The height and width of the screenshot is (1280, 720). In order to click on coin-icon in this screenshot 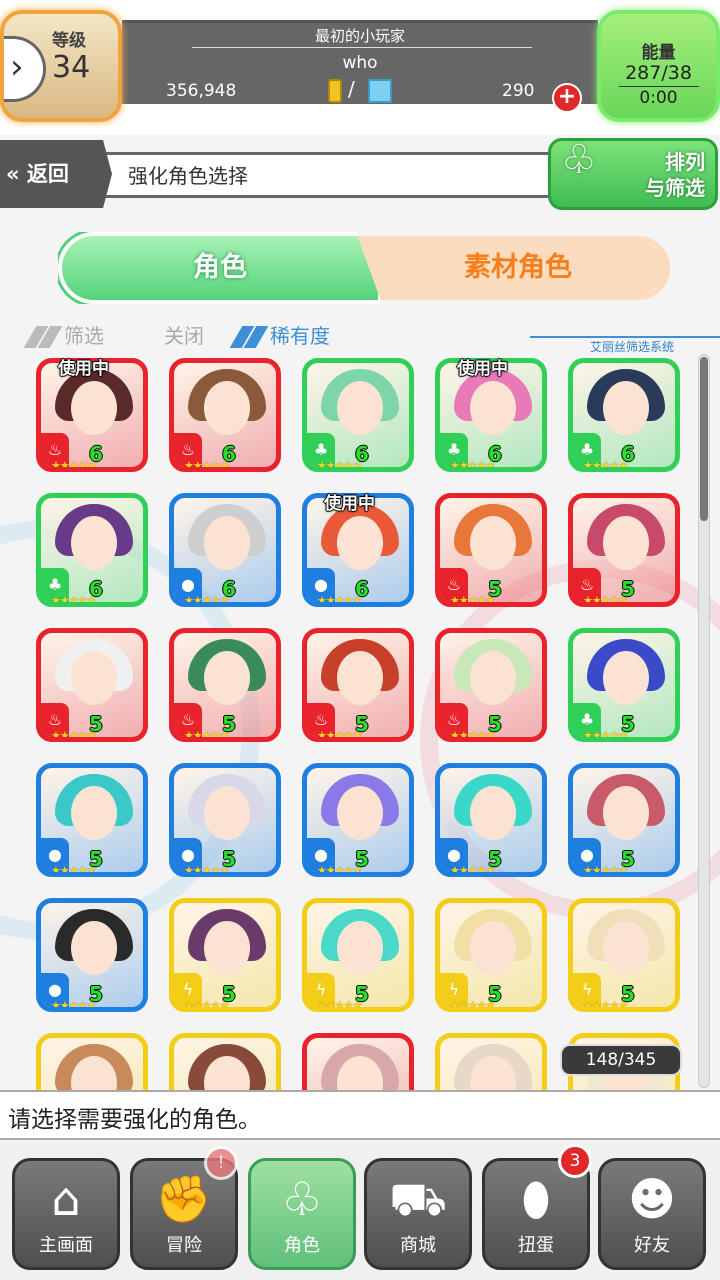, I will do `click(335, 91)`.